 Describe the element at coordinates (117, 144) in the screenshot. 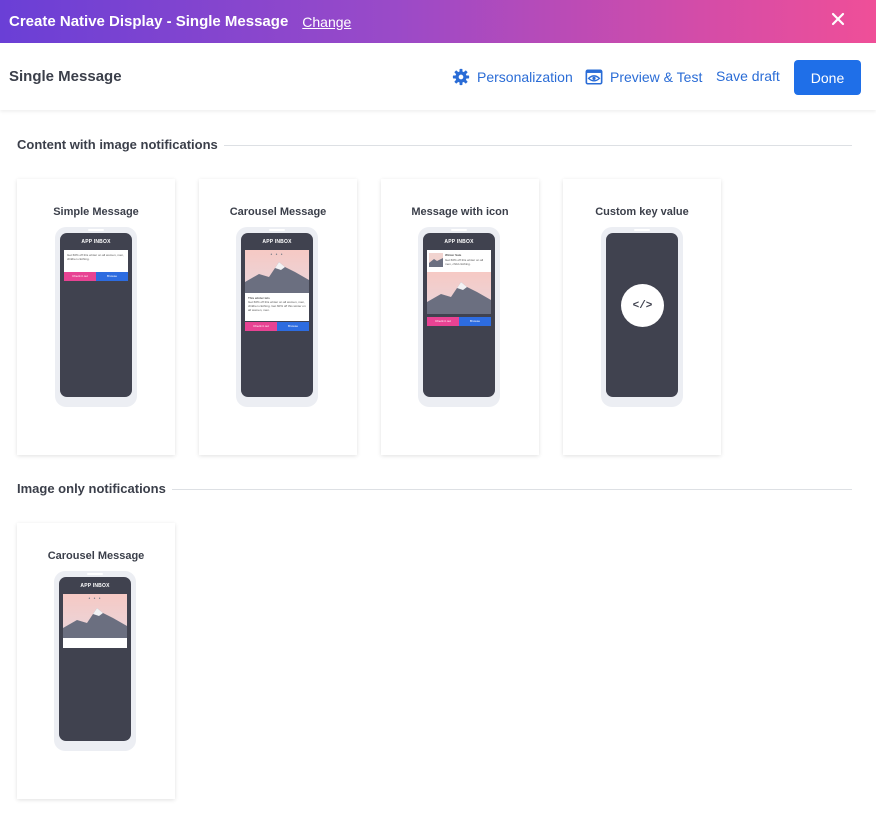

I see `section-title-content-image: Content with image notifications` at that location.